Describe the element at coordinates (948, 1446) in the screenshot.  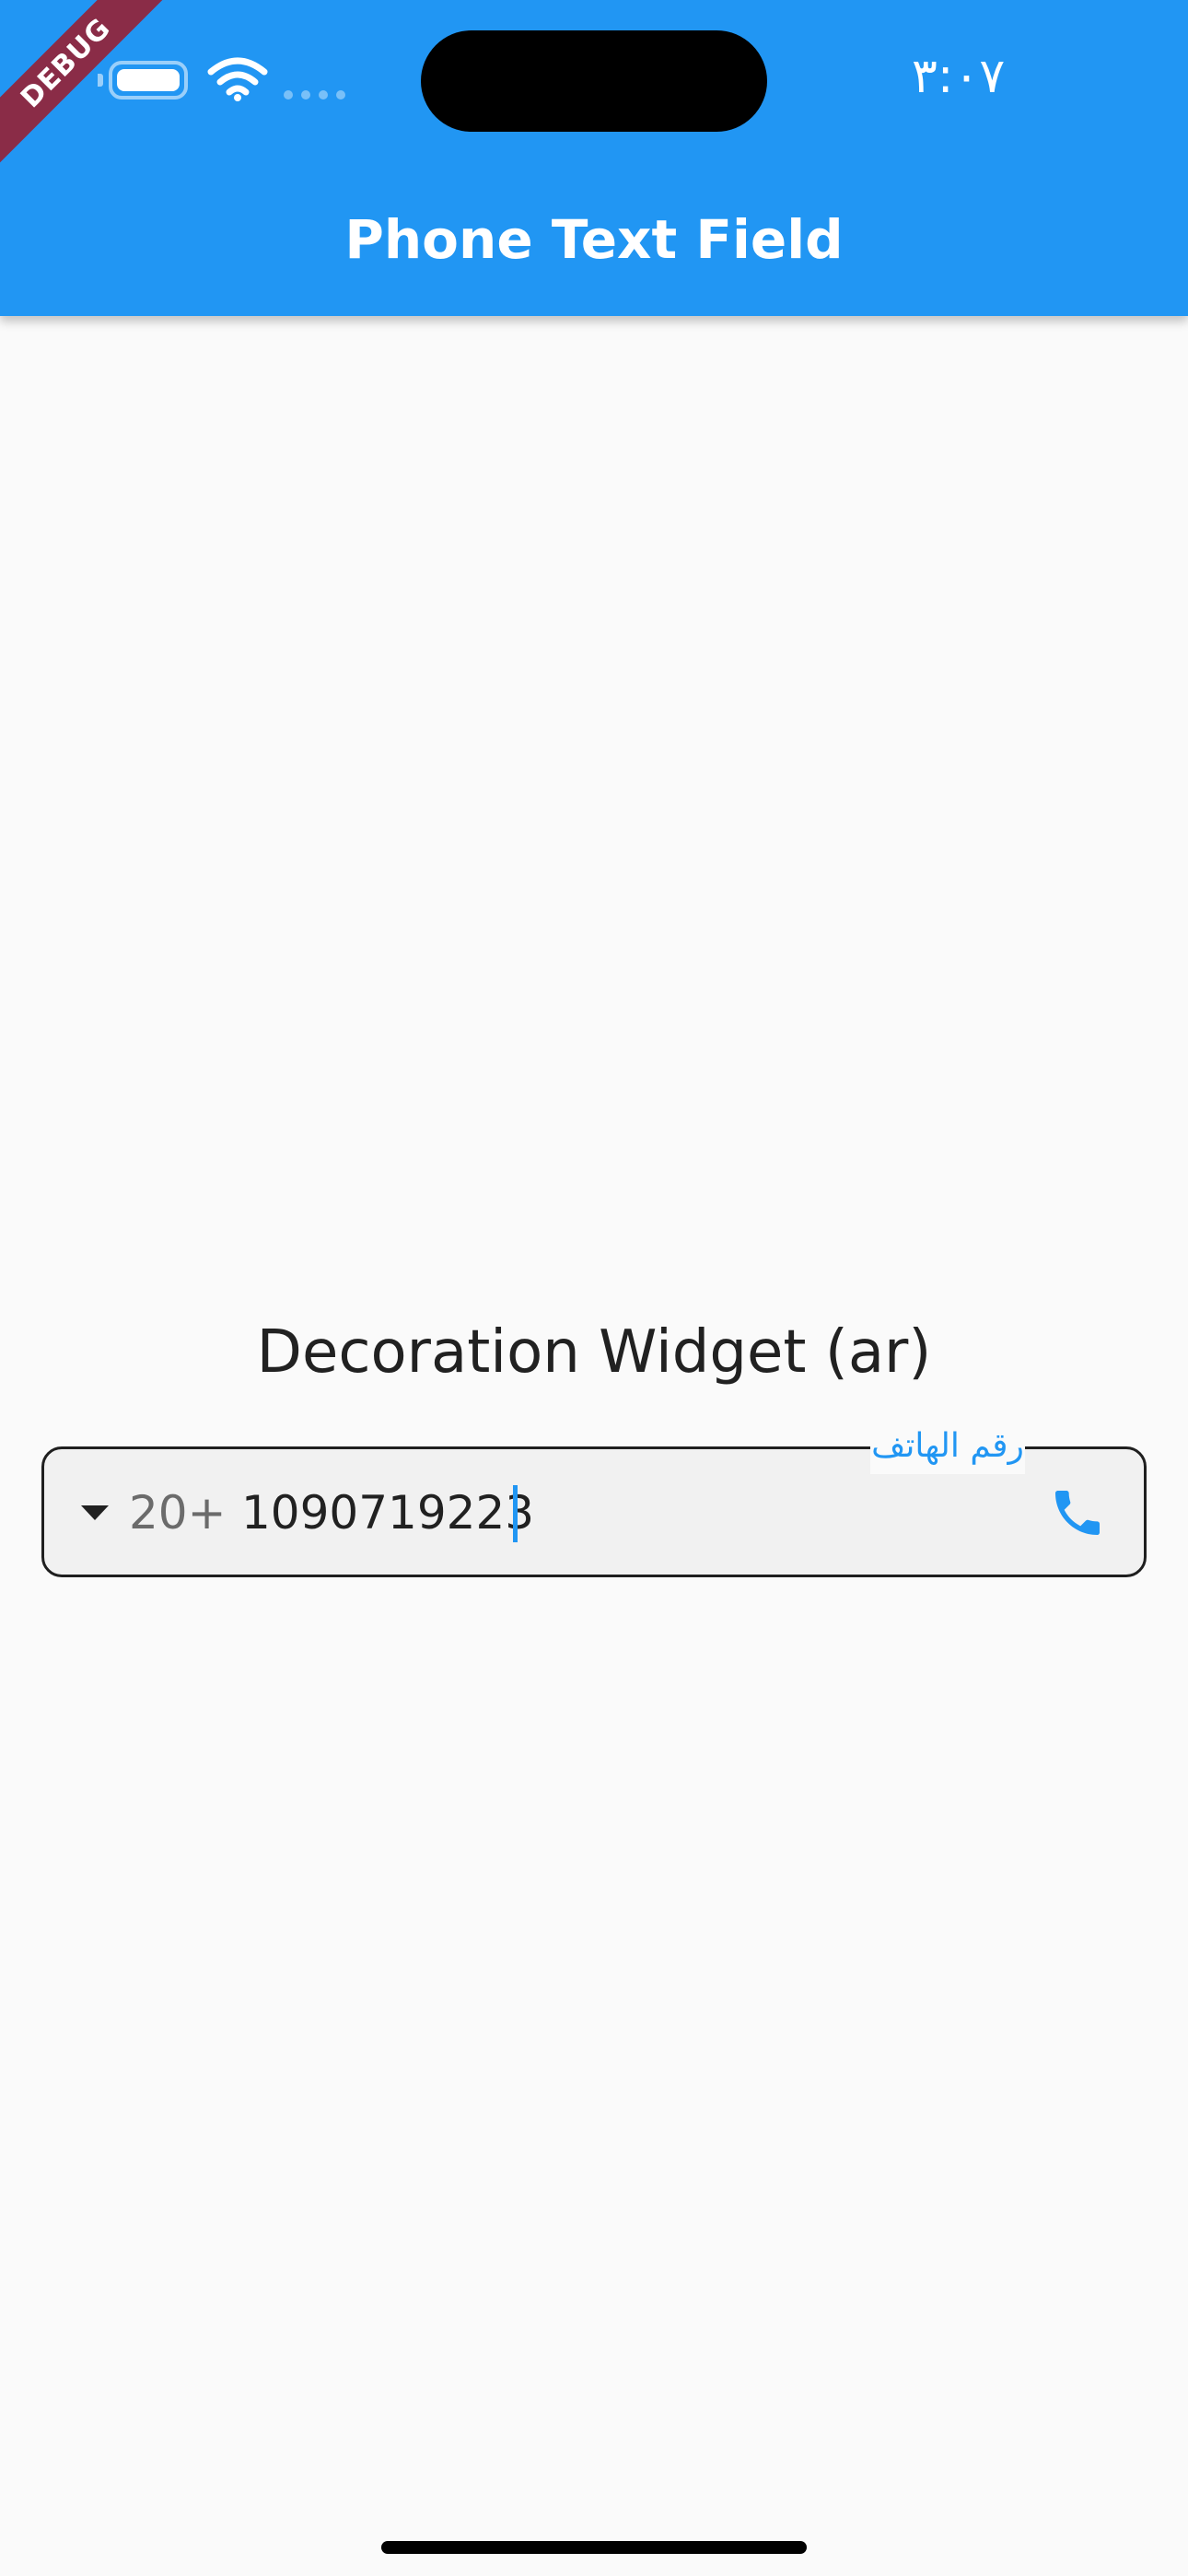
I see `phone-field-label: رقم الهاتف` at that location.